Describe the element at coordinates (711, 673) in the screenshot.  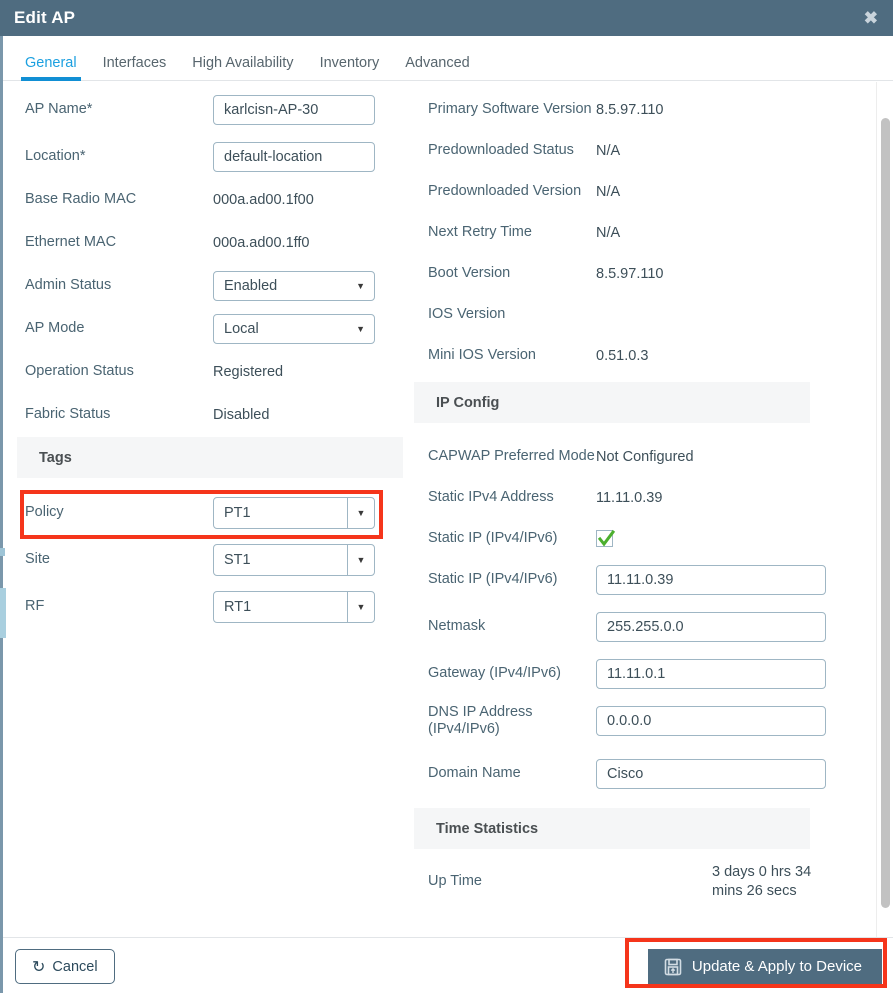
I see `gateway-input: 11.11.0.1` at that location.